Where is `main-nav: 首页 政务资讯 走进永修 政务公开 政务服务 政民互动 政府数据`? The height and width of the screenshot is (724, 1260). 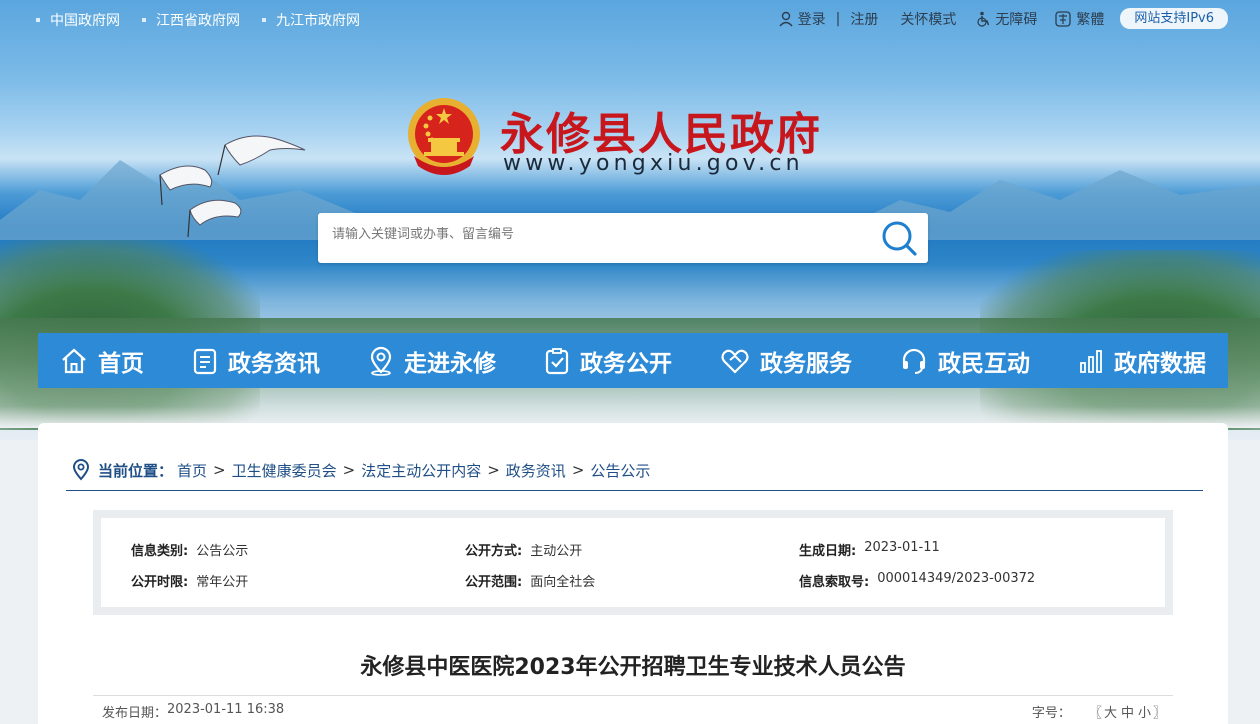
main-nav: 首页 政务资讯 走进永修 政务公开 政务服务 政民互动 政府数据 is located at coordinates (633, 360).